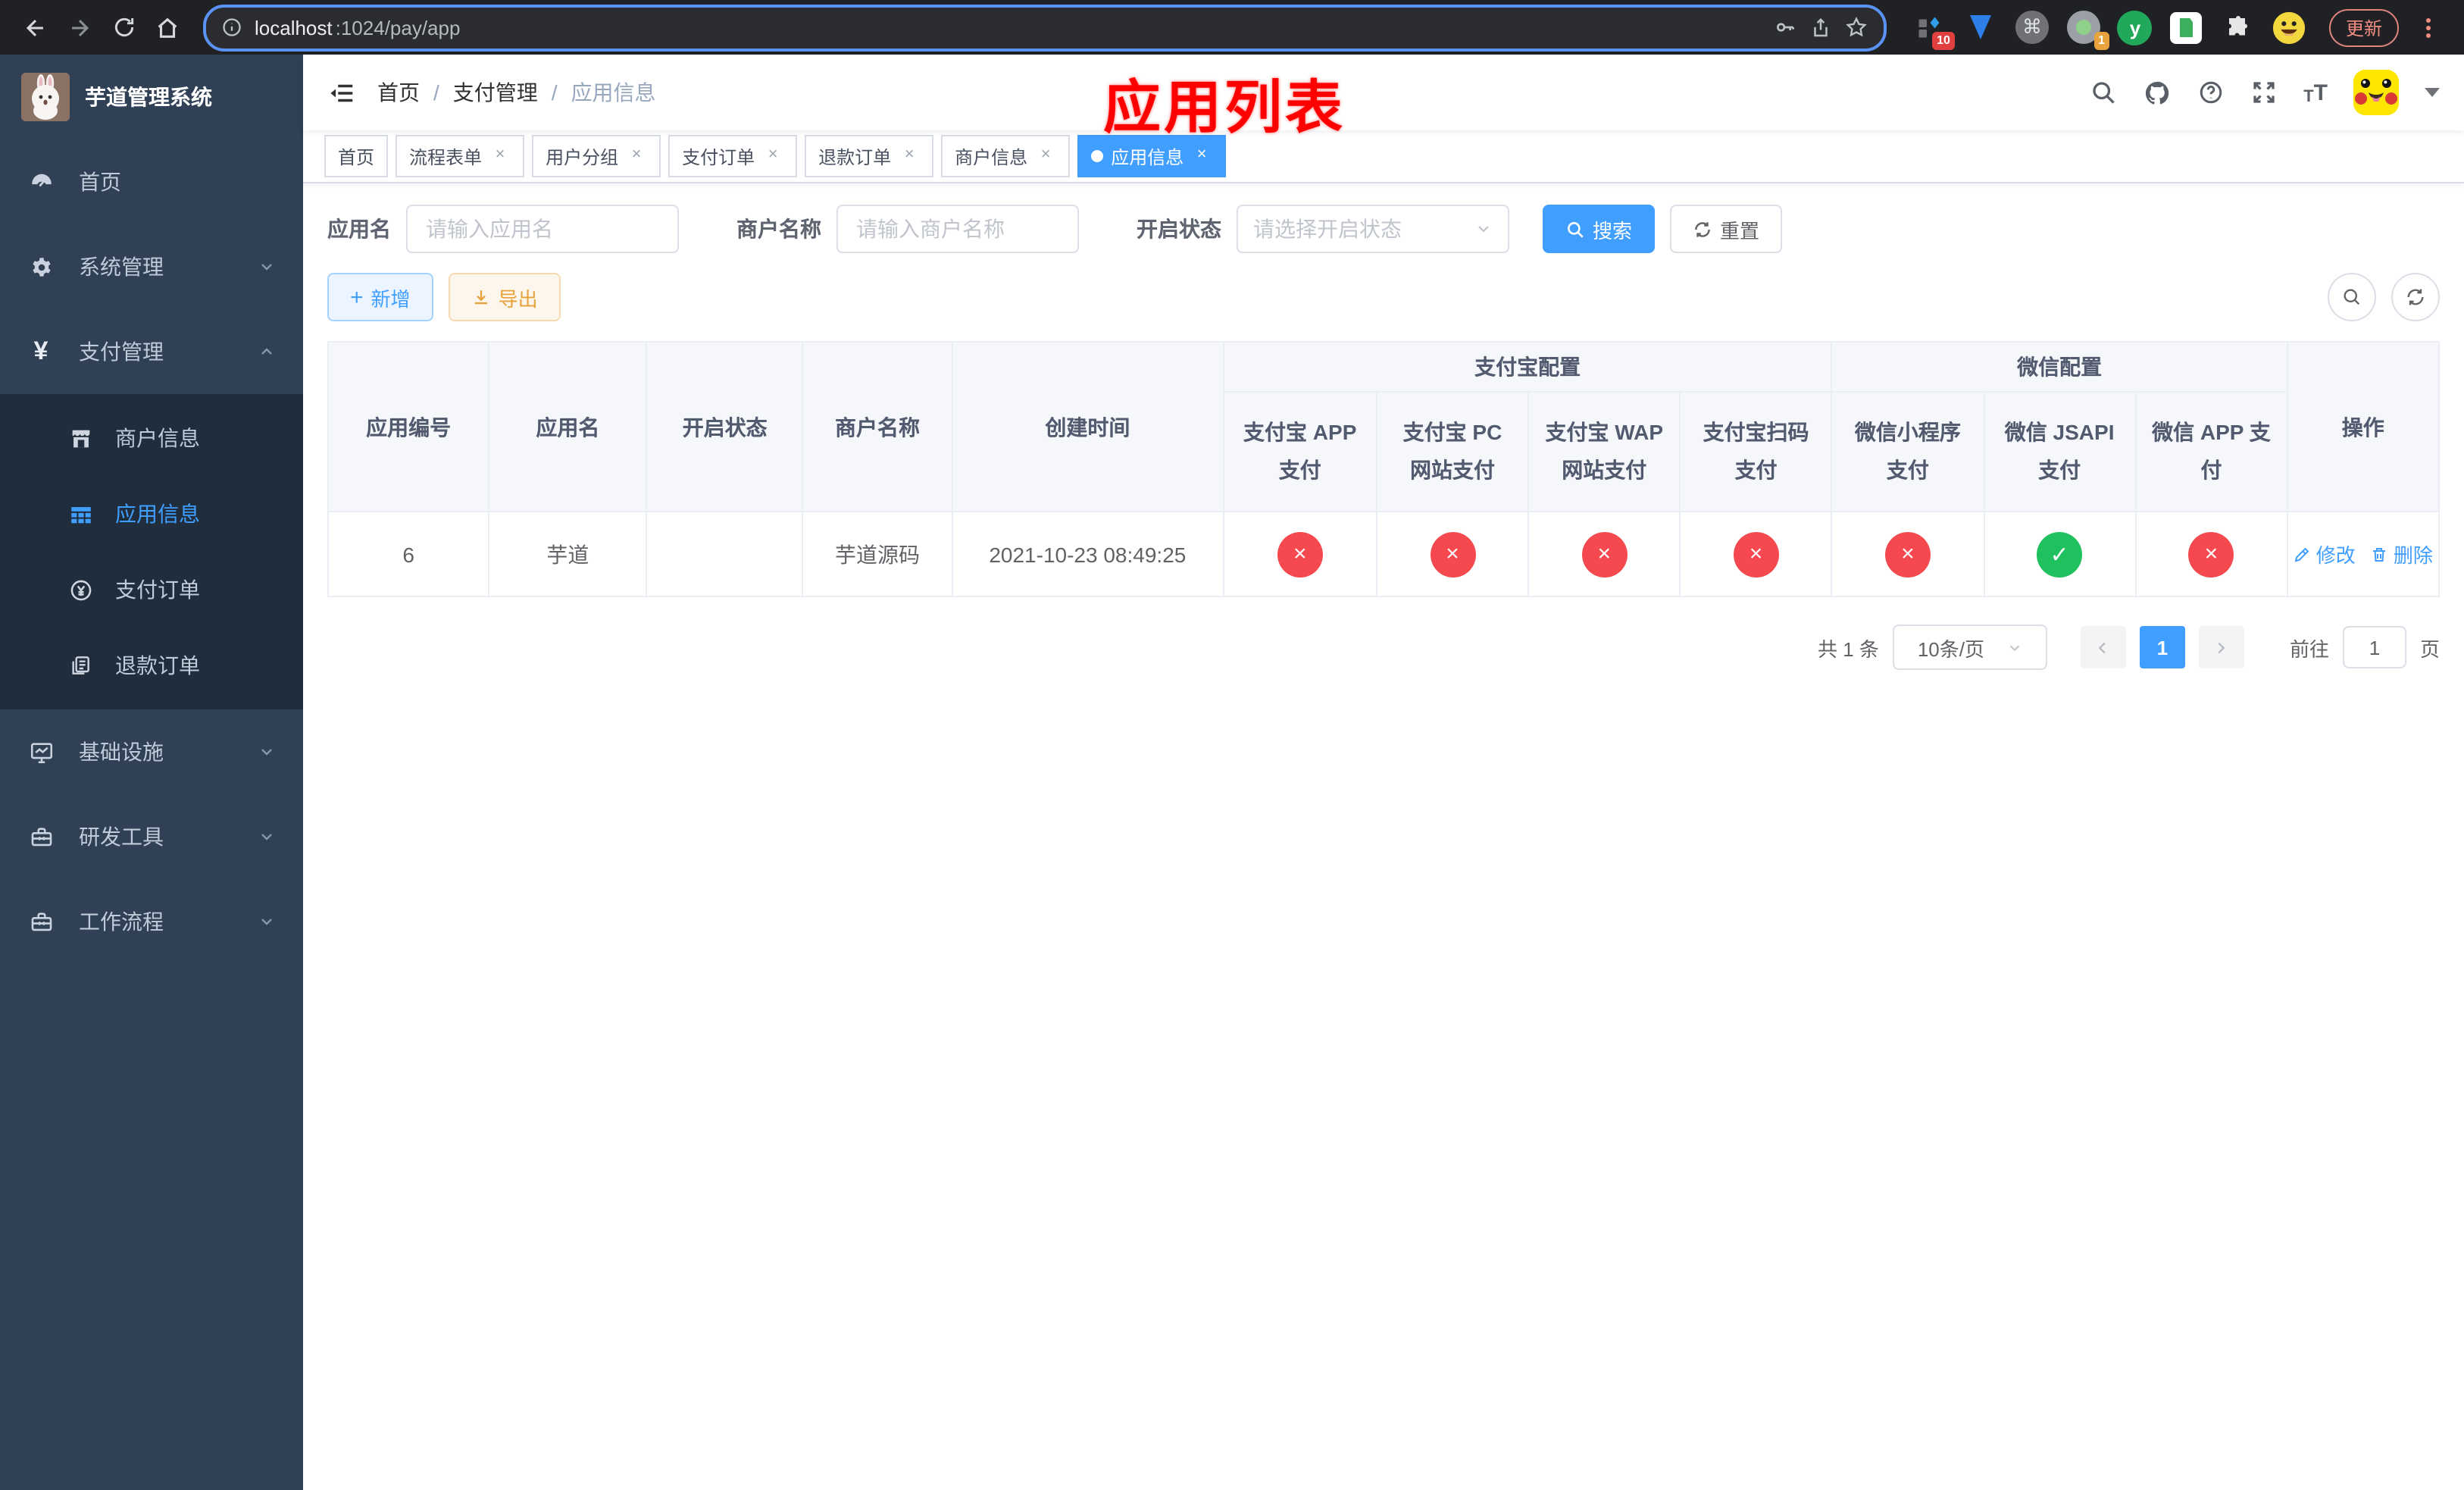 Image resolution: width=2464 pixels, height=1490 pixels. I want to click on status-select: 请选择开启状态, so click(1373, 229).